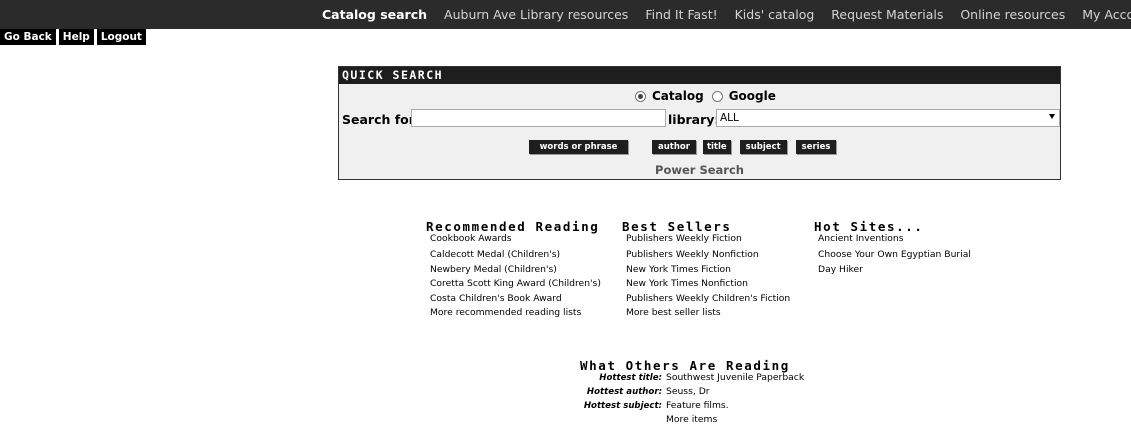 This screenshot has width=1131, height=438. What do you see at coordinates (888, 118) in the screenshot?
I see `library-select: ALL` at bounding box center [888, 118].